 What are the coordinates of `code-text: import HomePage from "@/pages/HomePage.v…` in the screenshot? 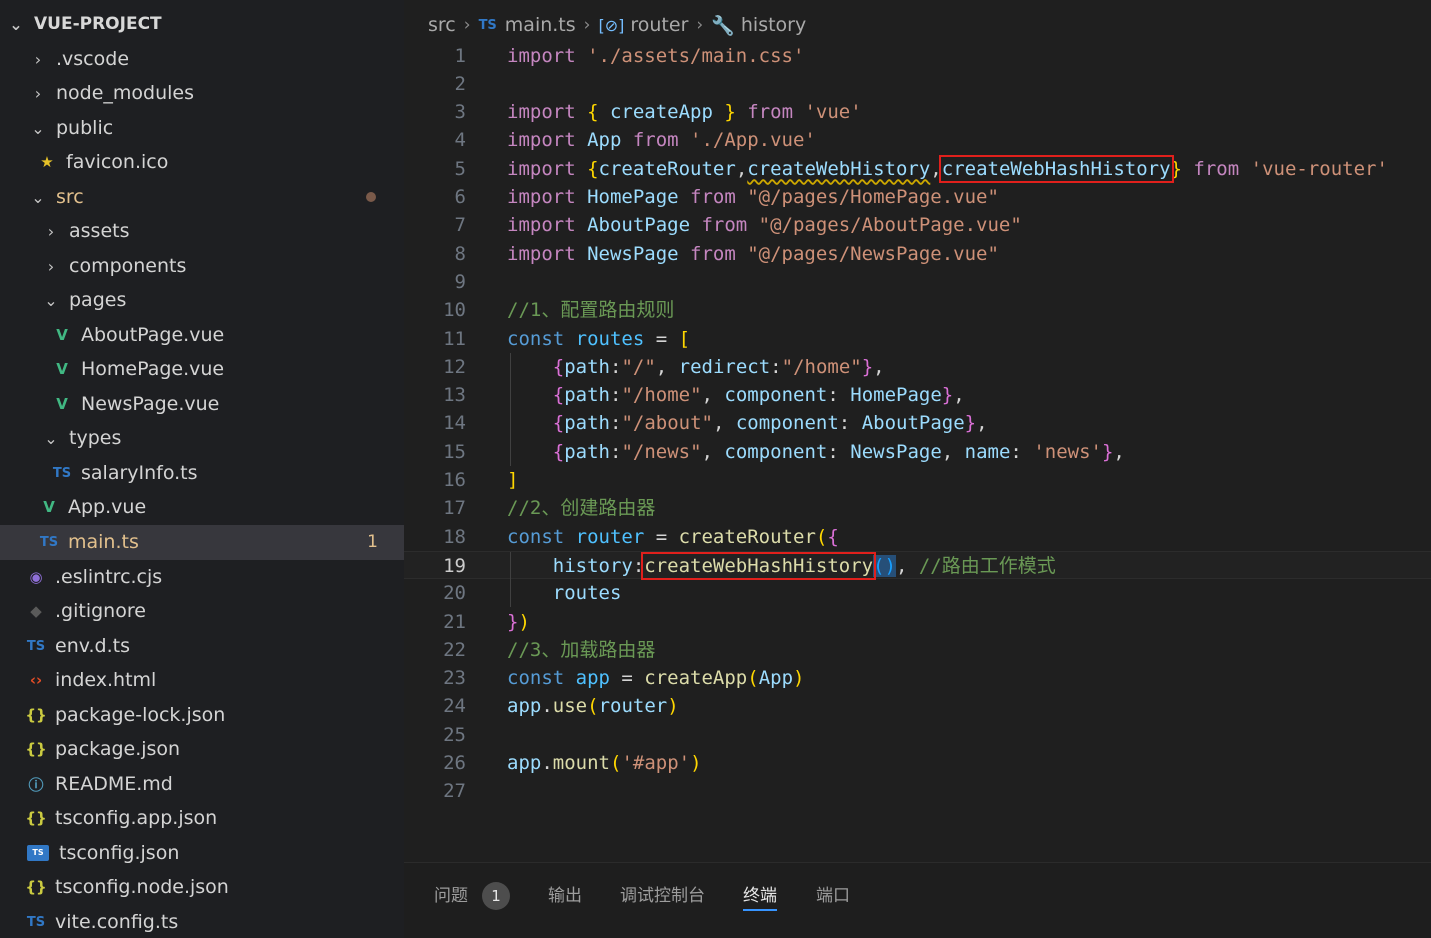 It's located at (753, 197).